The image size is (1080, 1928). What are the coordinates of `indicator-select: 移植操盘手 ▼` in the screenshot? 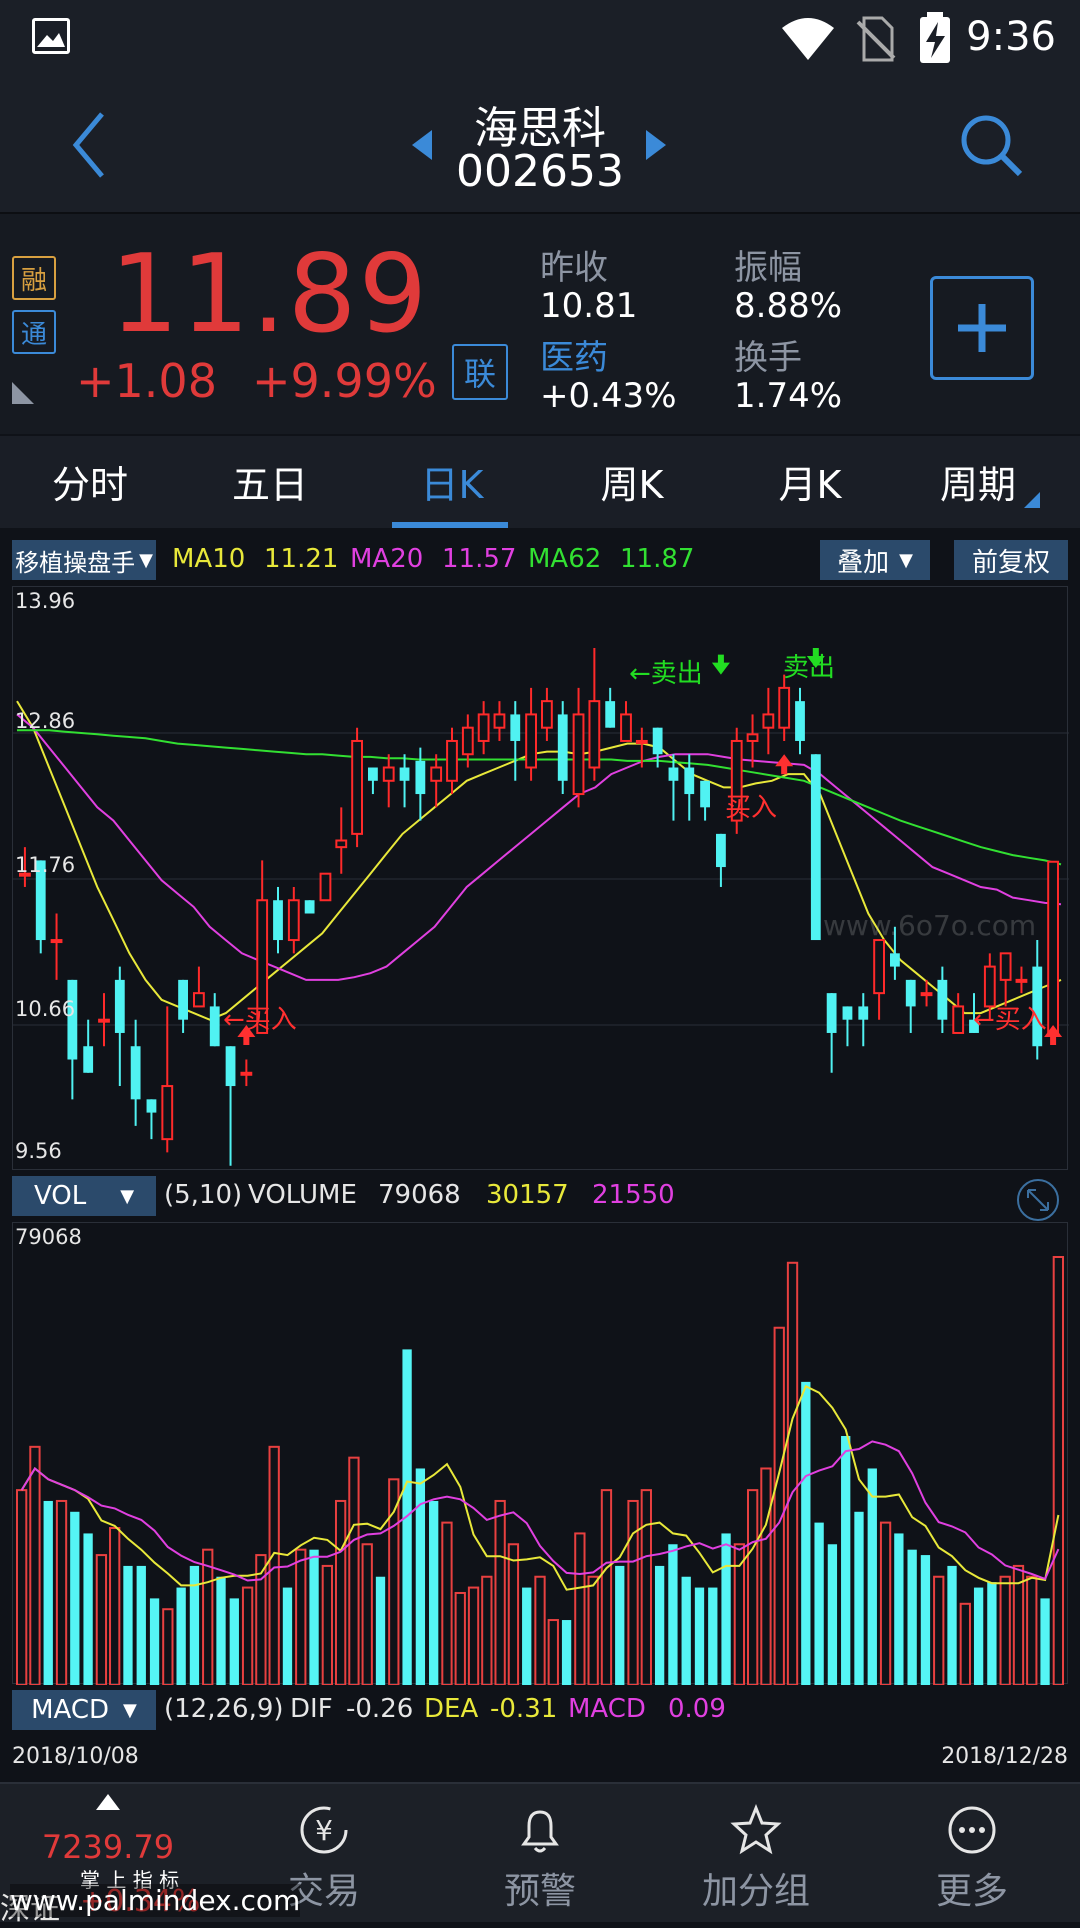 It's located at (84, 560).